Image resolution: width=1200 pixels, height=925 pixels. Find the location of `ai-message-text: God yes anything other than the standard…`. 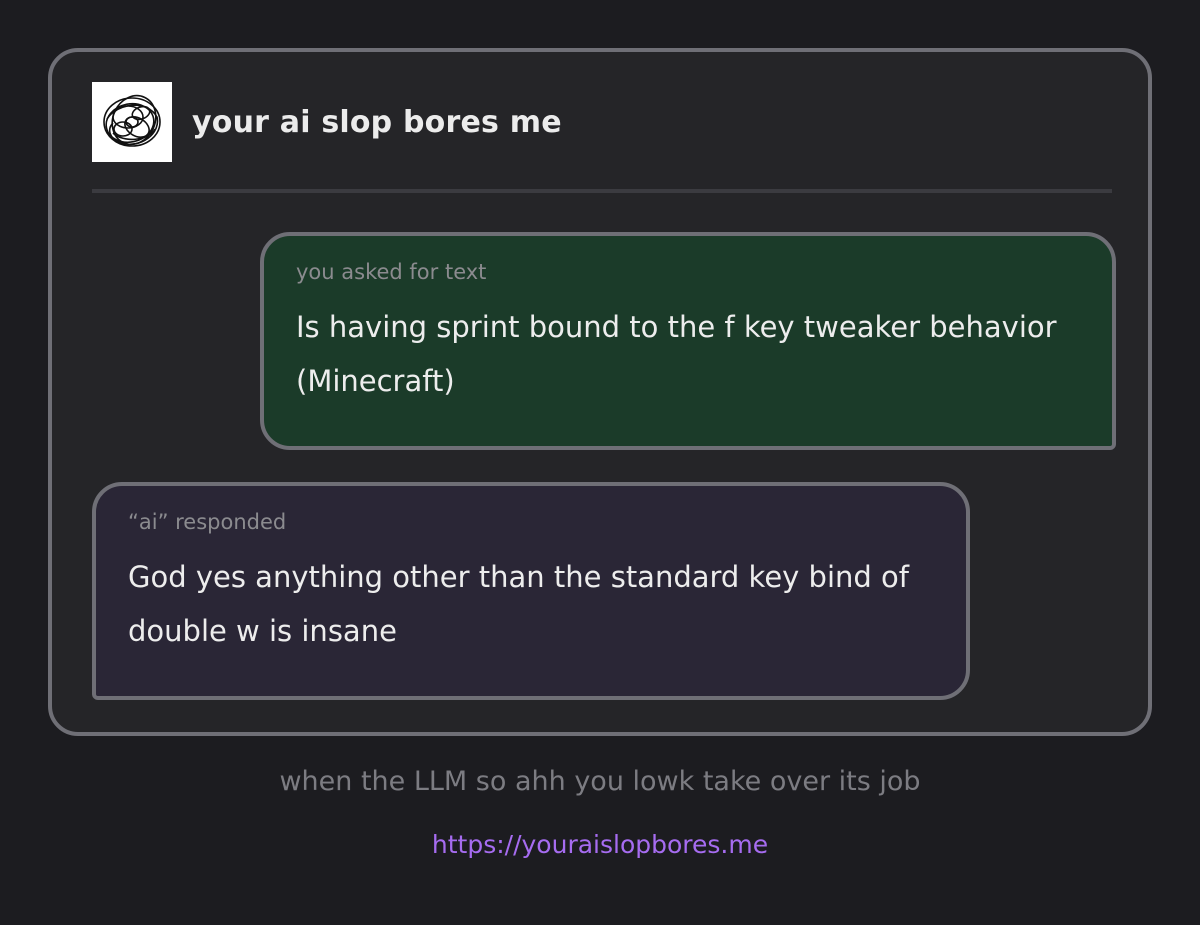

ai-message-text: God yes anything other than the standard… is located at coordinates (518, 604).